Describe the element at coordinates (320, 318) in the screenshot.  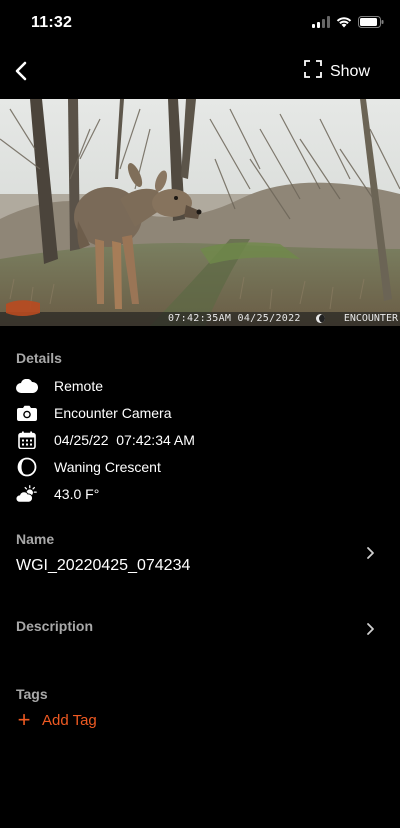
I see `photo-moon-icon` at that location.